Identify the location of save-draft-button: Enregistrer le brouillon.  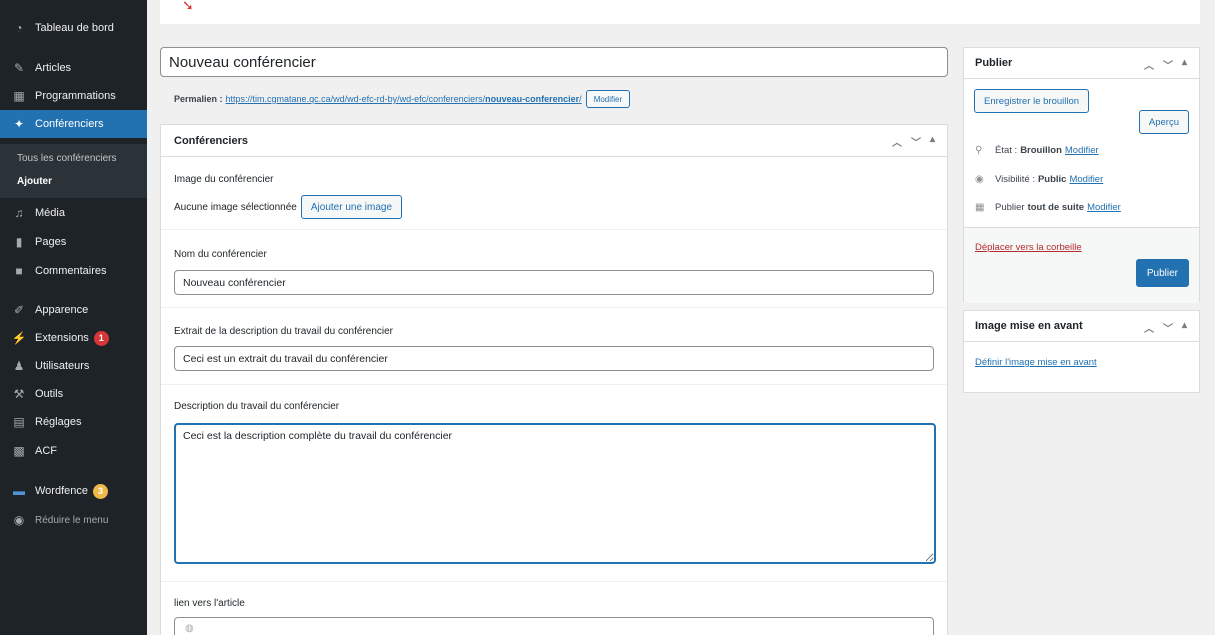
(1032, 101).